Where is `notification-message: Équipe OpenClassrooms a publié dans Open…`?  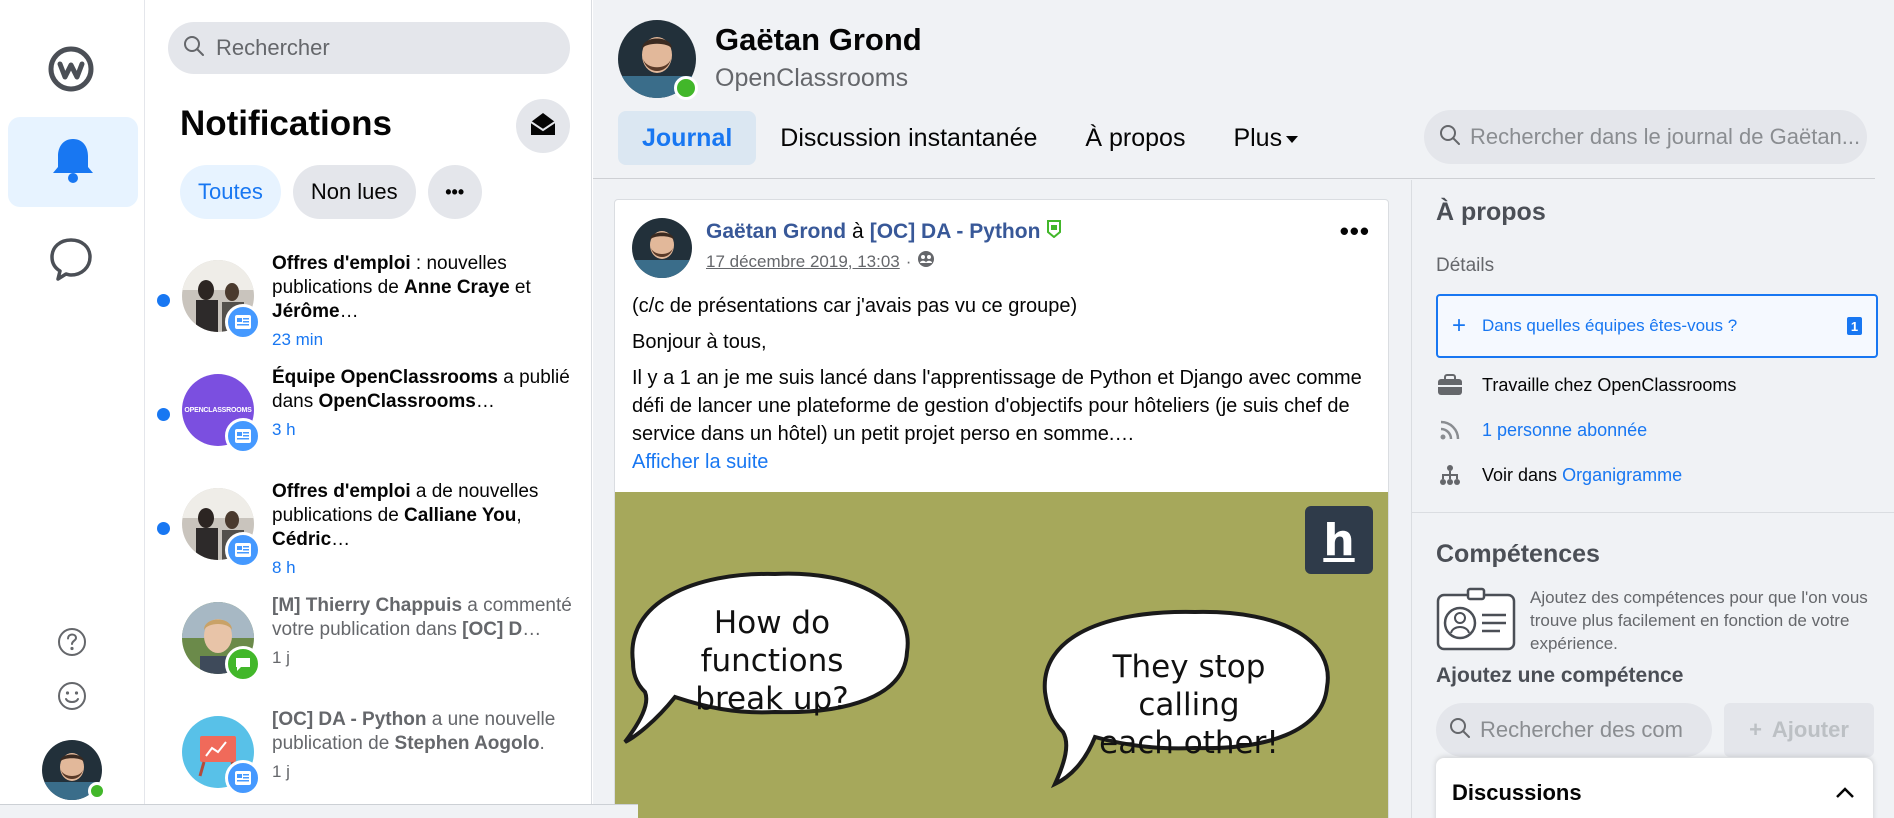 notification-message: Équipe OpenClassrooms a publié dans Open… is located at coordinates (422, 390).